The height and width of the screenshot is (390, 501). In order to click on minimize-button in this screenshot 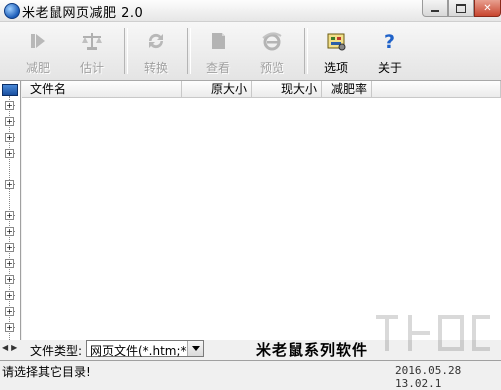, I will do `click(435, 8)`.